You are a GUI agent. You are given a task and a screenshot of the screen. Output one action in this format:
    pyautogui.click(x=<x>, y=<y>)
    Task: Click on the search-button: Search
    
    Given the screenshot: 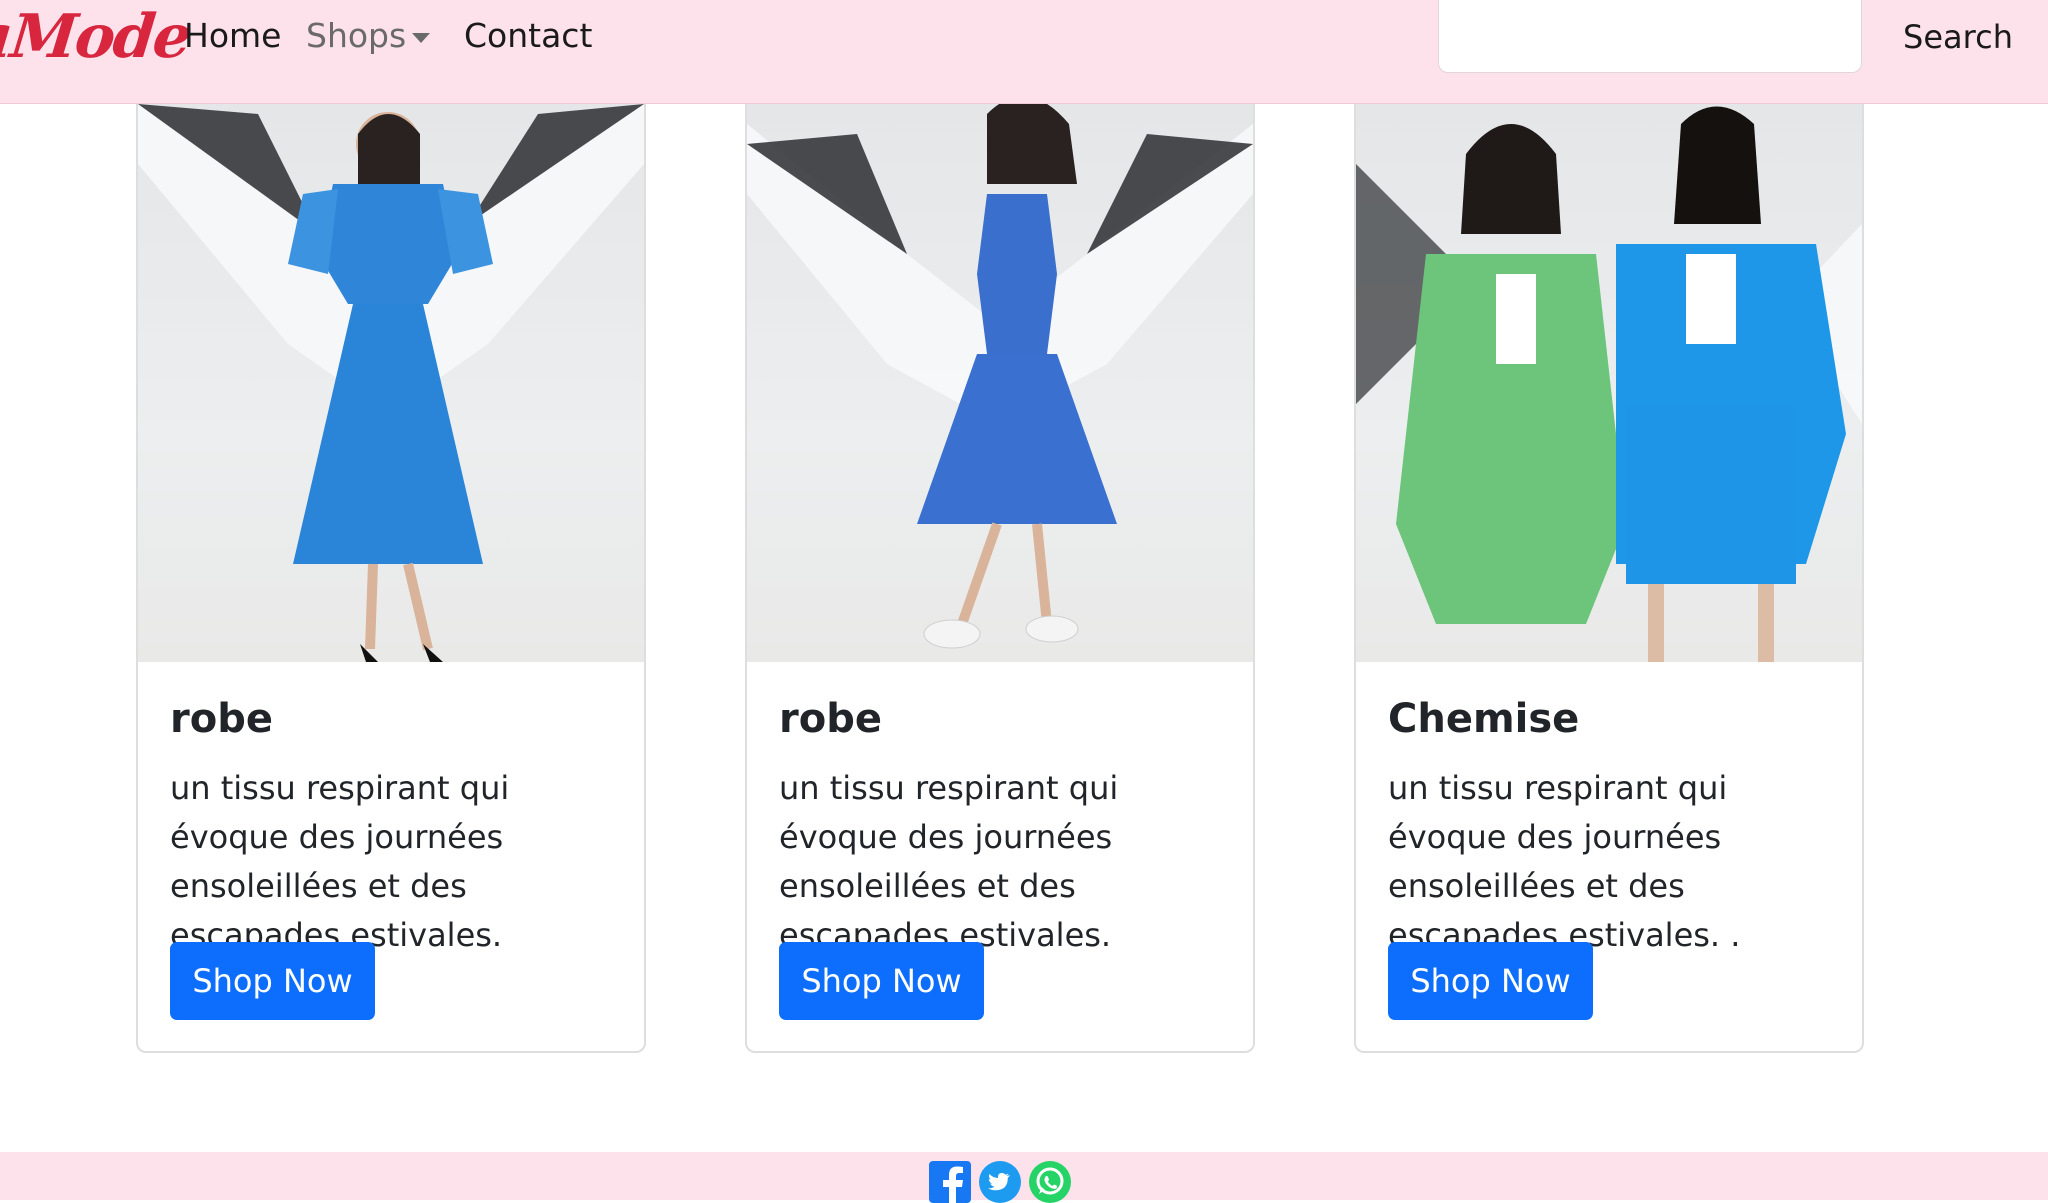 What is the action you would take?
    pyautogui.click(x=1958, y=36)
    